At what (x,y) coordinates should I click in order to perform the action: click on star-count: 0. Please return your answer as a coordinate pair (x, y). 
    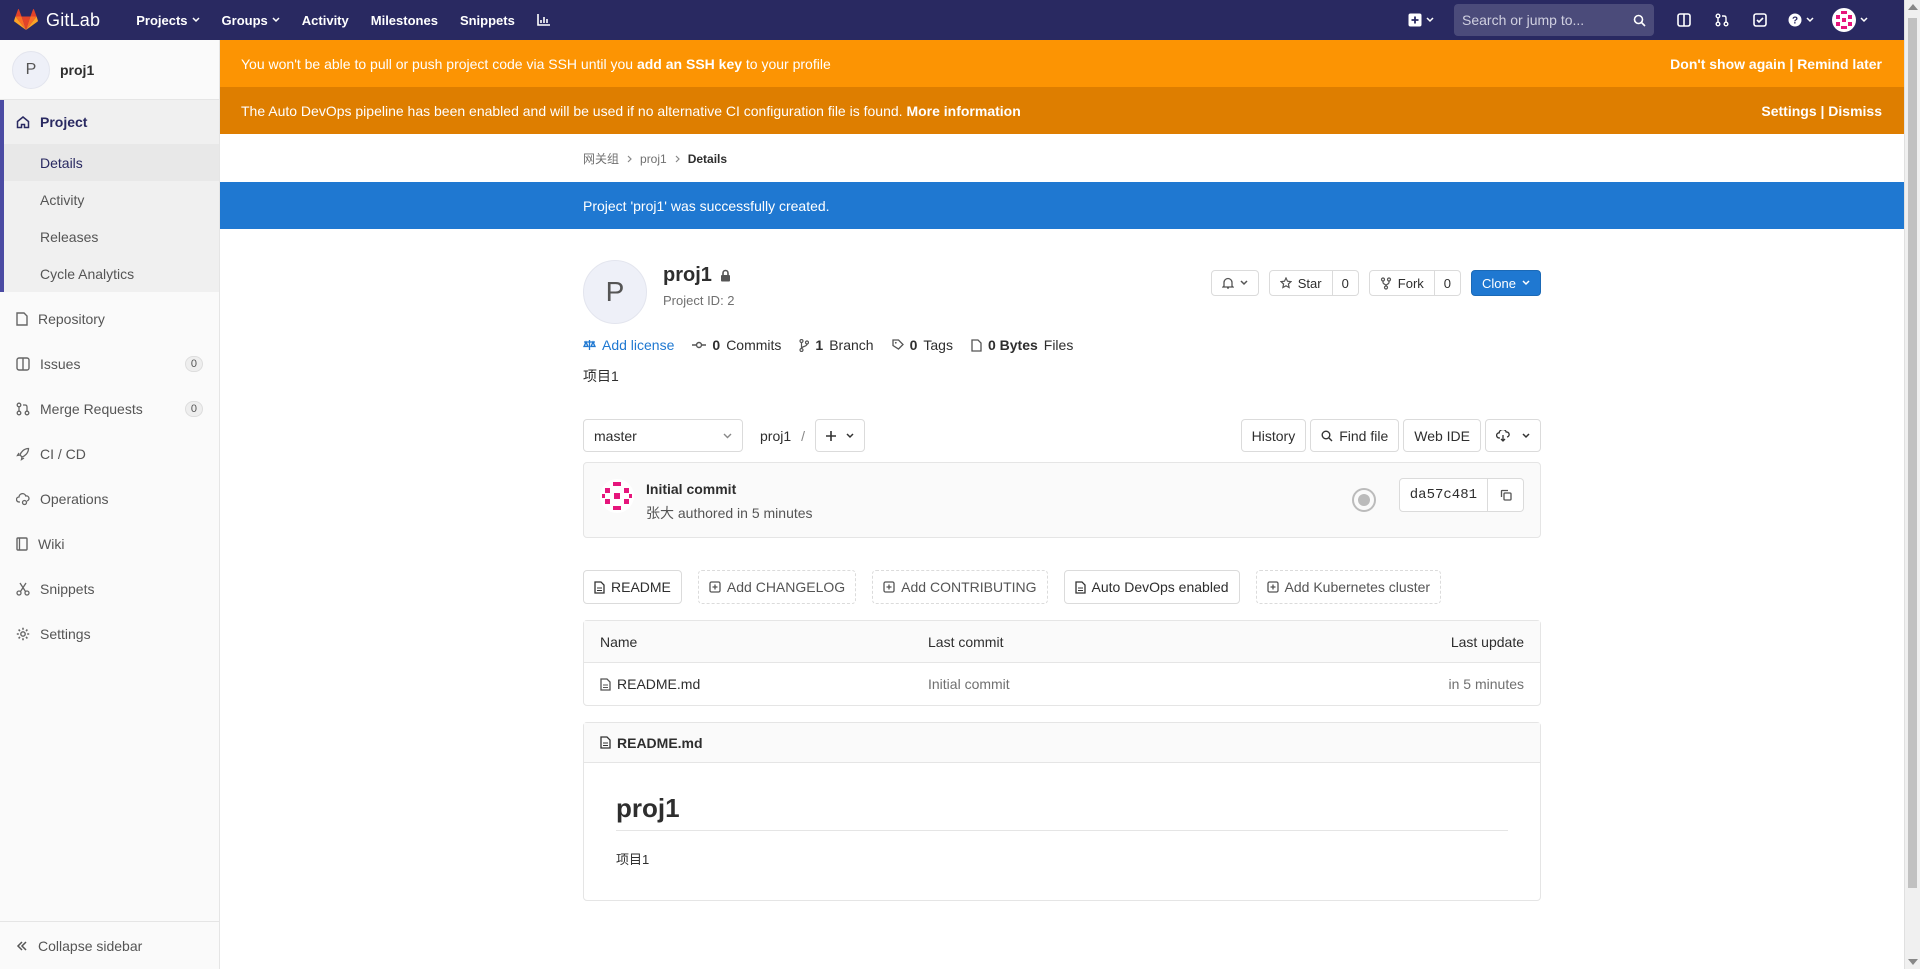
    Looking at the image, I should click on (1345, 283).